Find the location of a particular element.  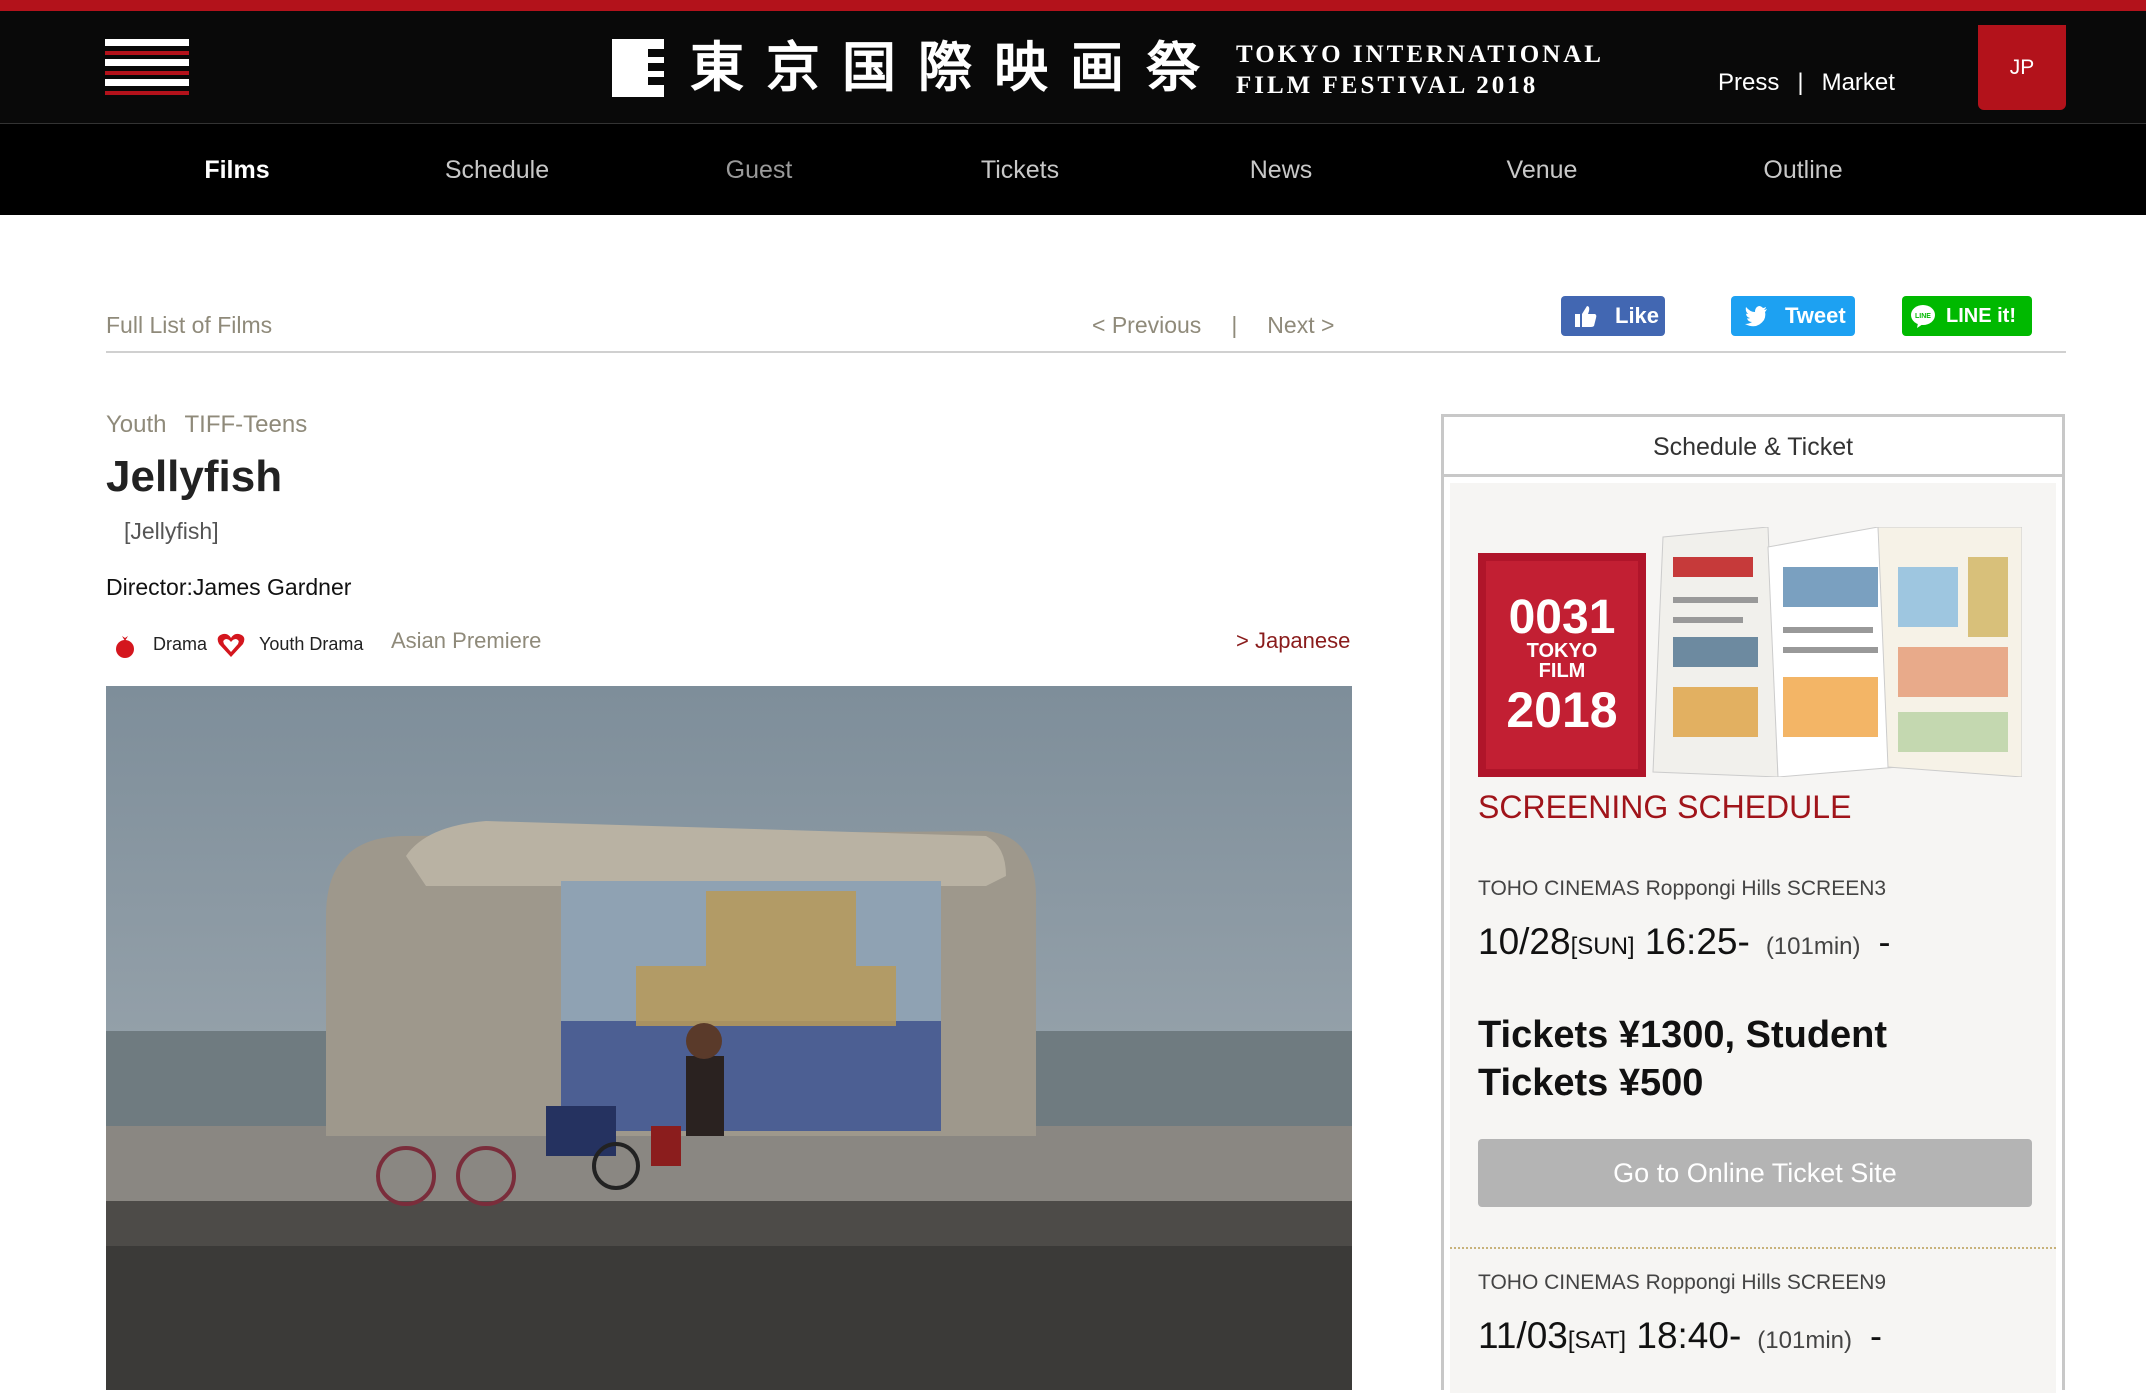

nav-news: News is located at coordinates (1281, 170).